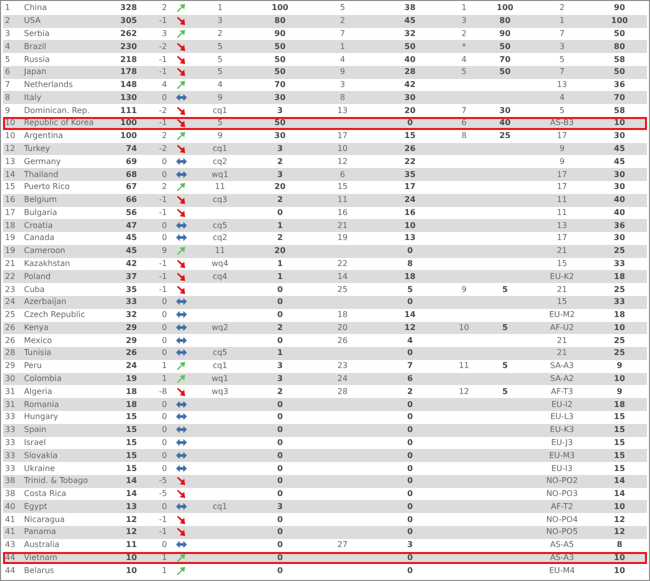  Describe the element at coordinates (36, 506) in the screenshot. I see `table-cell: Egypt` at that location.